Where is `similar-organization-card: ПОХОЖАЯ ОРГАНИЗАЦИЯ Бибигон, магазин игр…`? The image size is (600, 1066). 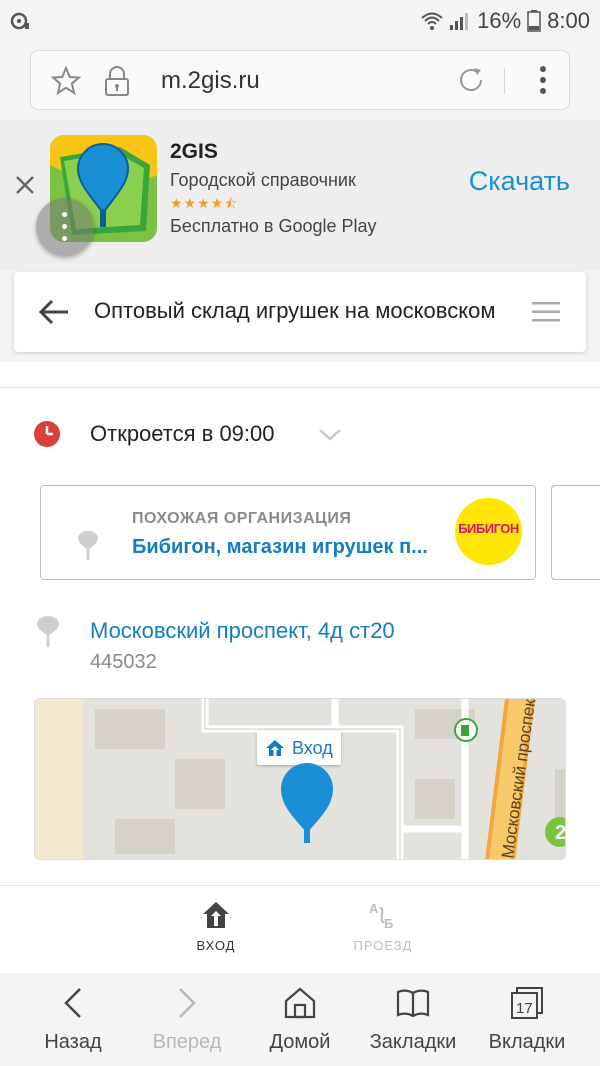 similar-organization-card: ПОХОЖАЯ ОРГАНИЗАЦИЯ Бибигон, магазин игр… is located at coordinates (288, 532).